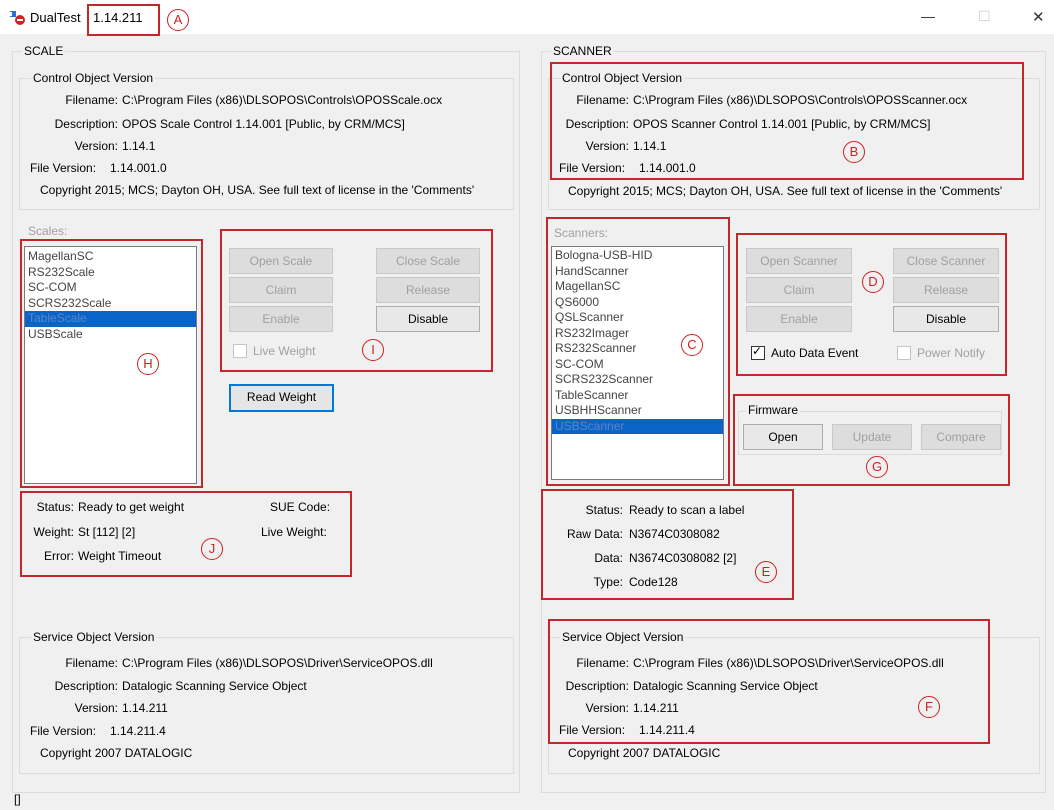  What do you see at coordinates (946, 319) in the screenshot?
I see `scanner-disable-button: Disable` at bounding box center [946, 319].